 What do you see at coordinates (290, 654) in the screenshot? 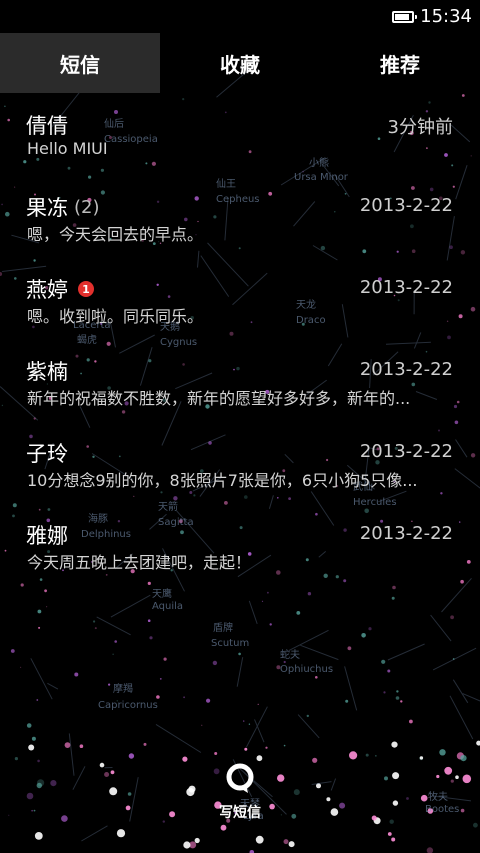
I see `constellation-label: 蛇夫` at bounding box center [290, 654].